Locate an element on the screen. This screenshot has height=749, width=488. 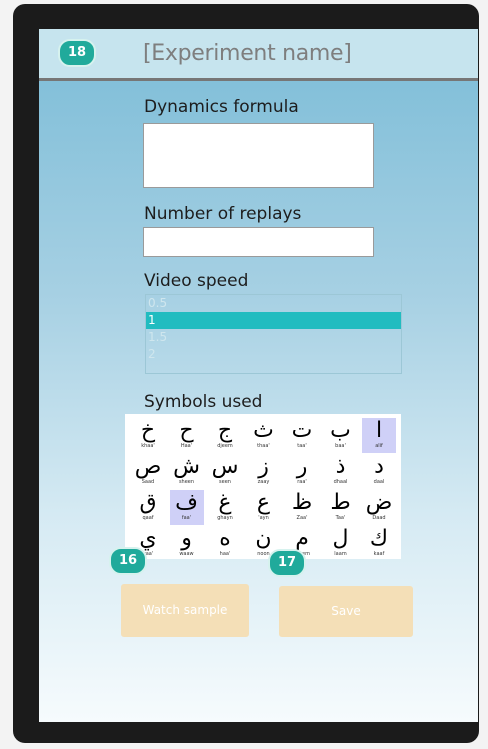
symbol-name: taa' is located at coordinates (302, 446).